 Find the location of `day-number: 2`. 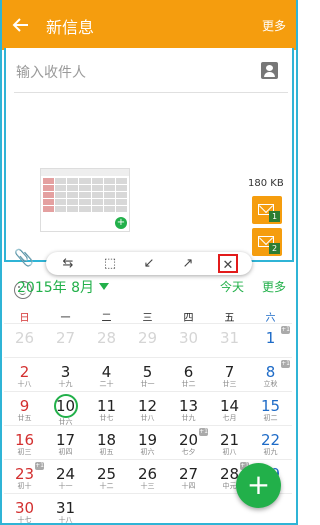

day-number: 2 is located at coordinates (24, 372).